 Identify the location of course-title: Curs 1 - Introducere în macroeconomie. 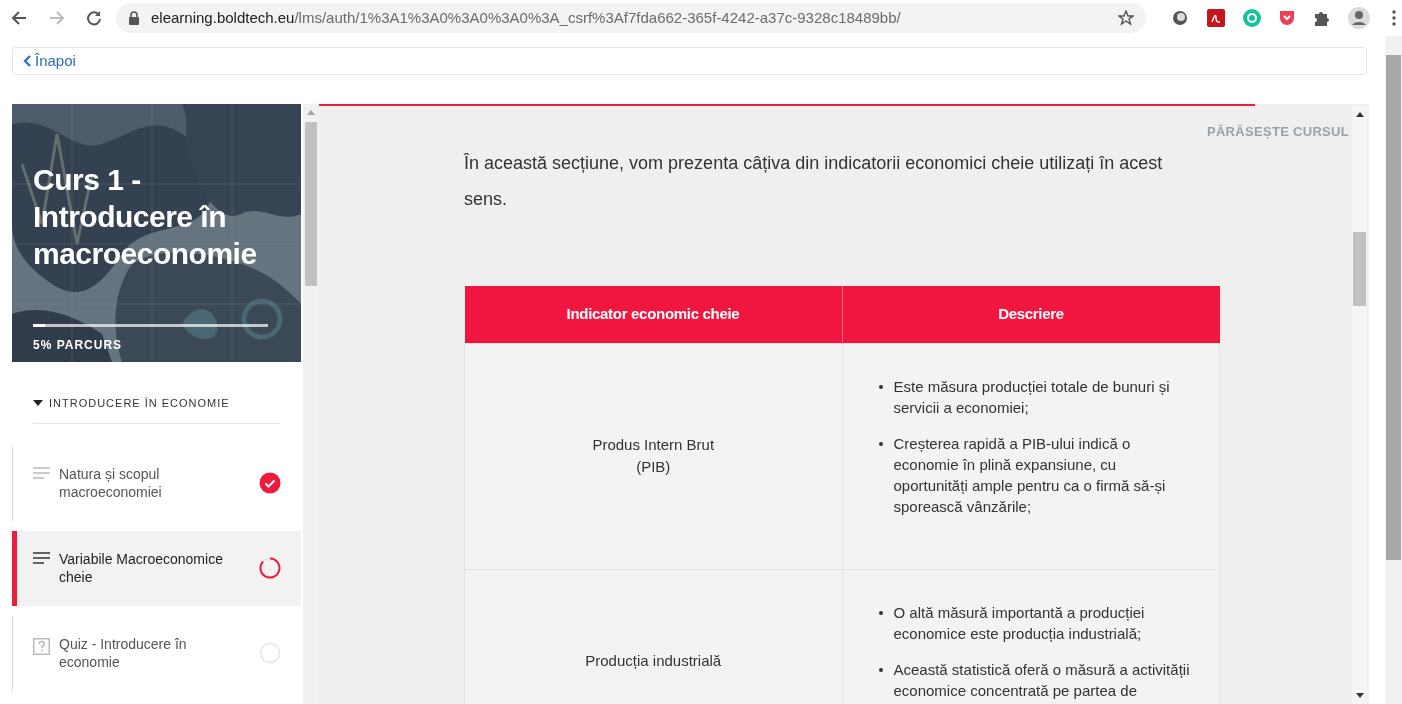
(145, 217).